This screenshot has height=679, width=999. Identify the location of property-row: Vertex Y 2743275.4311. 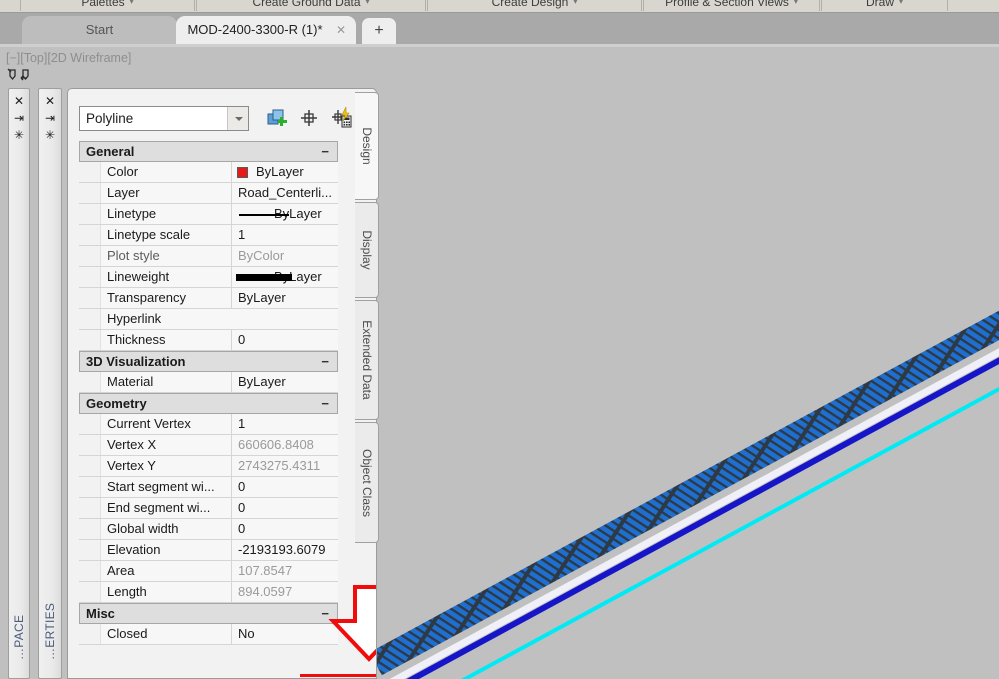
(208, 466).